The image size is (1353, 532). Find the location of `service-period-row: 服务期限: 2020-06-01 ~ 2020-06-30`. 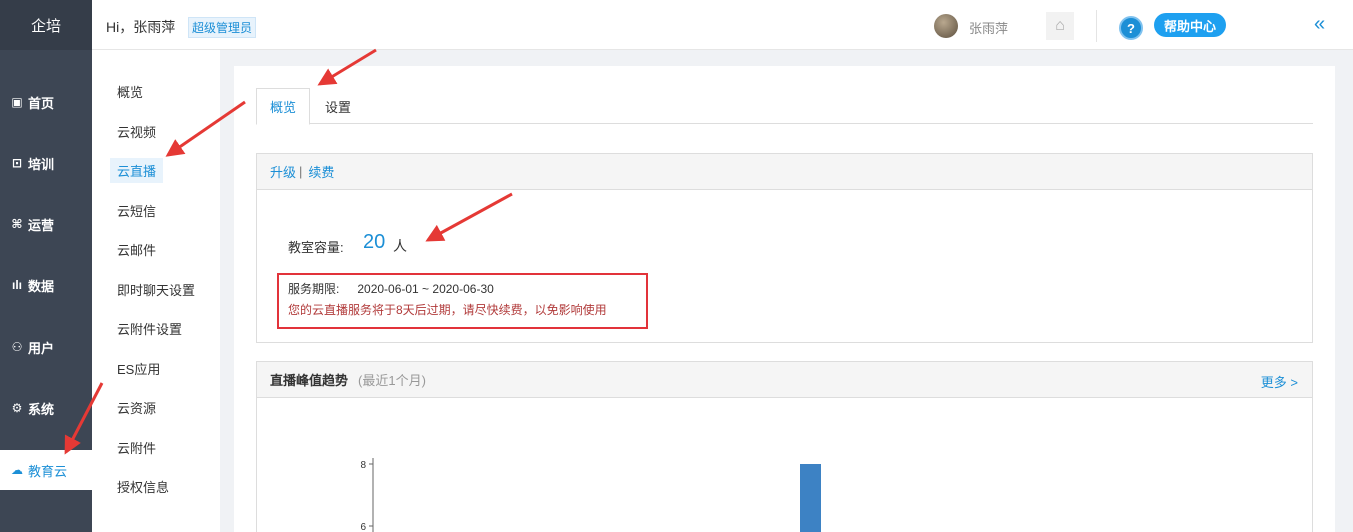

service-period-row: 服务期限: 2020-06-01 ~ 2020-06-30 is located at coordinates (462, 288).